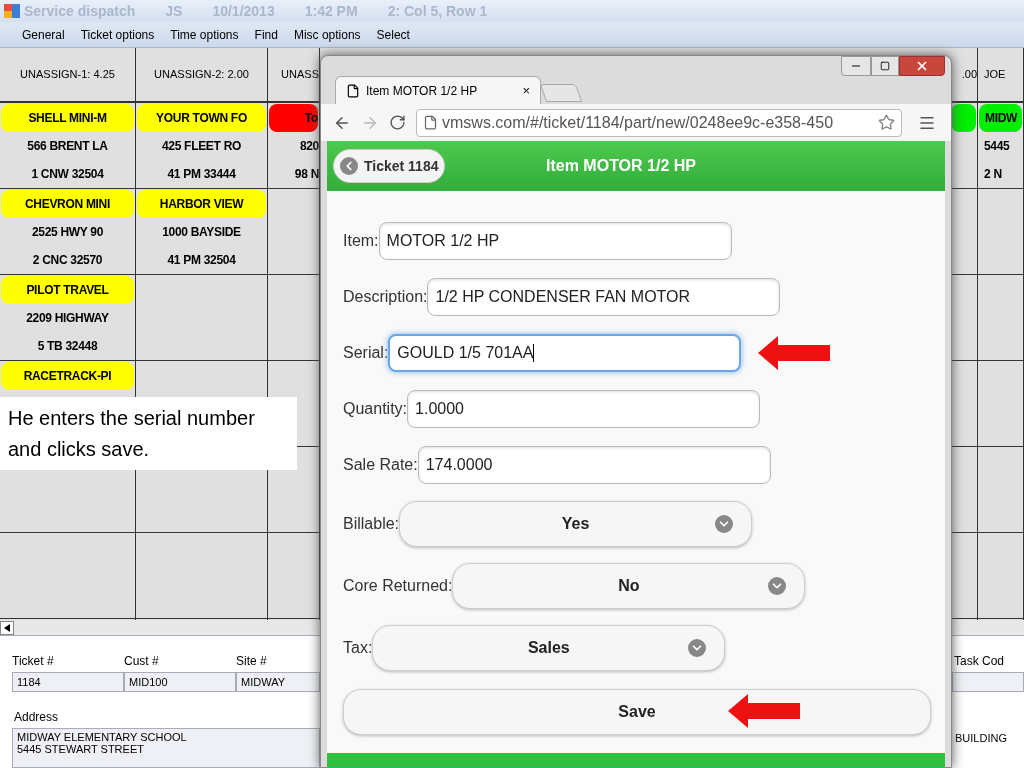 This screenshot has height=768, width=1024. What do you see at coordinates (375, 409) in the screenshot?
I see `field-label: Quantity:` at bounding box center [375, 409].